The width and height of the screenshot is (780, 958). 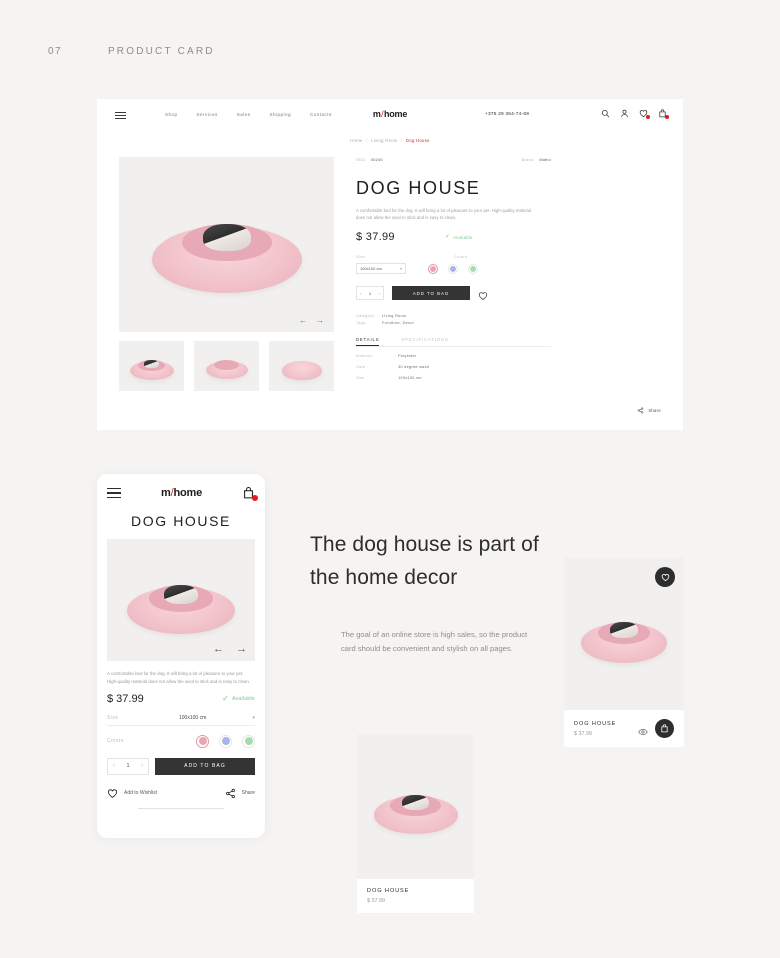 I want to click on category-label: Category:, so click(x=366, y=316).